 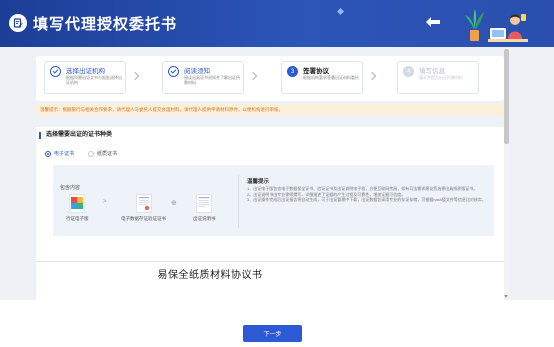 I want to click on step-number: 4, so click(x=408, y=71).